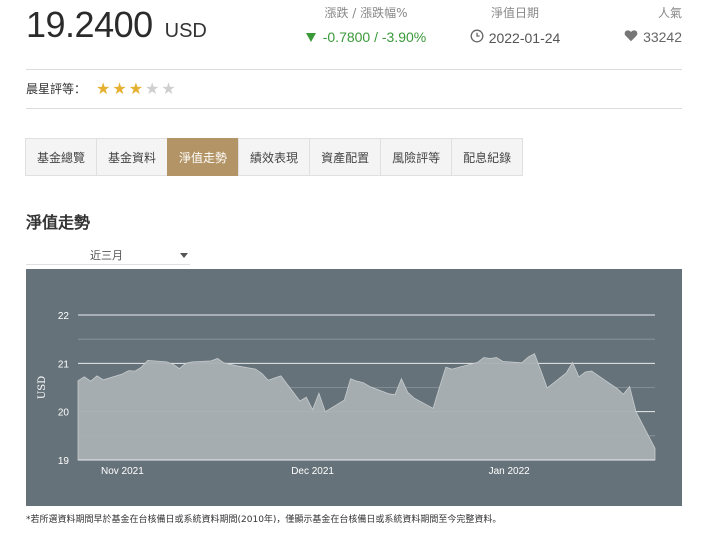 This screenshot has width=720, height=538. Describe the element at coordinates (42, 387) in the screenshot. I see `y-axis-label: USD` at that location.